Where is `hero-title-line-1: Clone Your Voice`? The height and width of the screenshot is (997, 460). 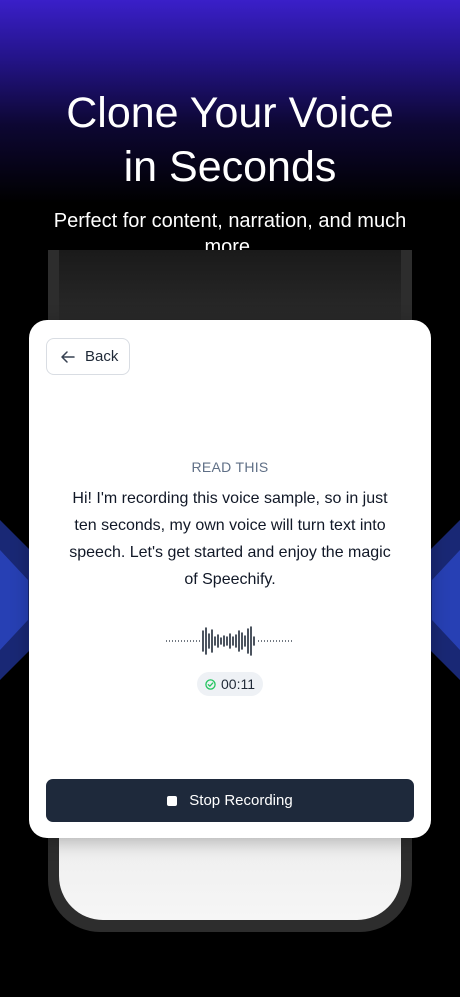 hero-title-line-1: Clone Your Voice is located at coordinates (230, 113).